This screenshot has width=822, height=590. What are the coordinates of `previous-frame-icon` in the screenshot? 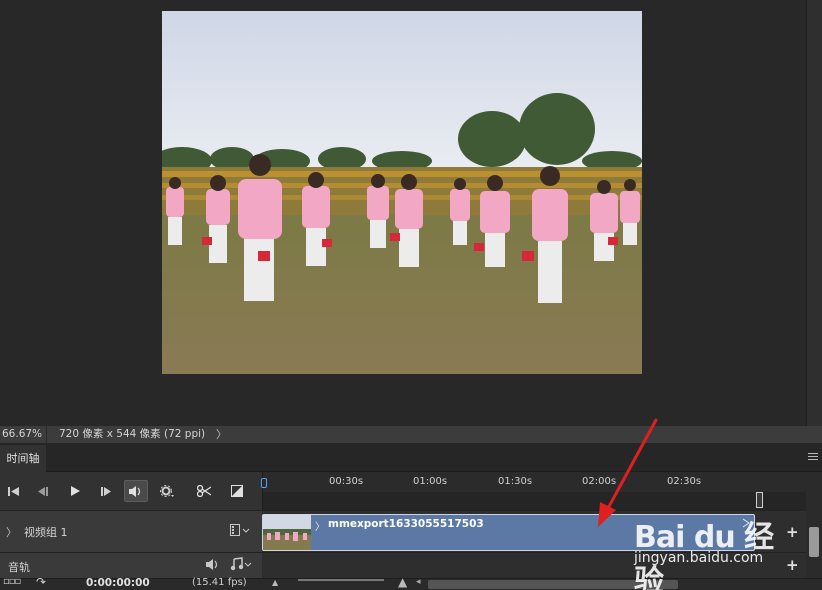 It's located at (42, 491).